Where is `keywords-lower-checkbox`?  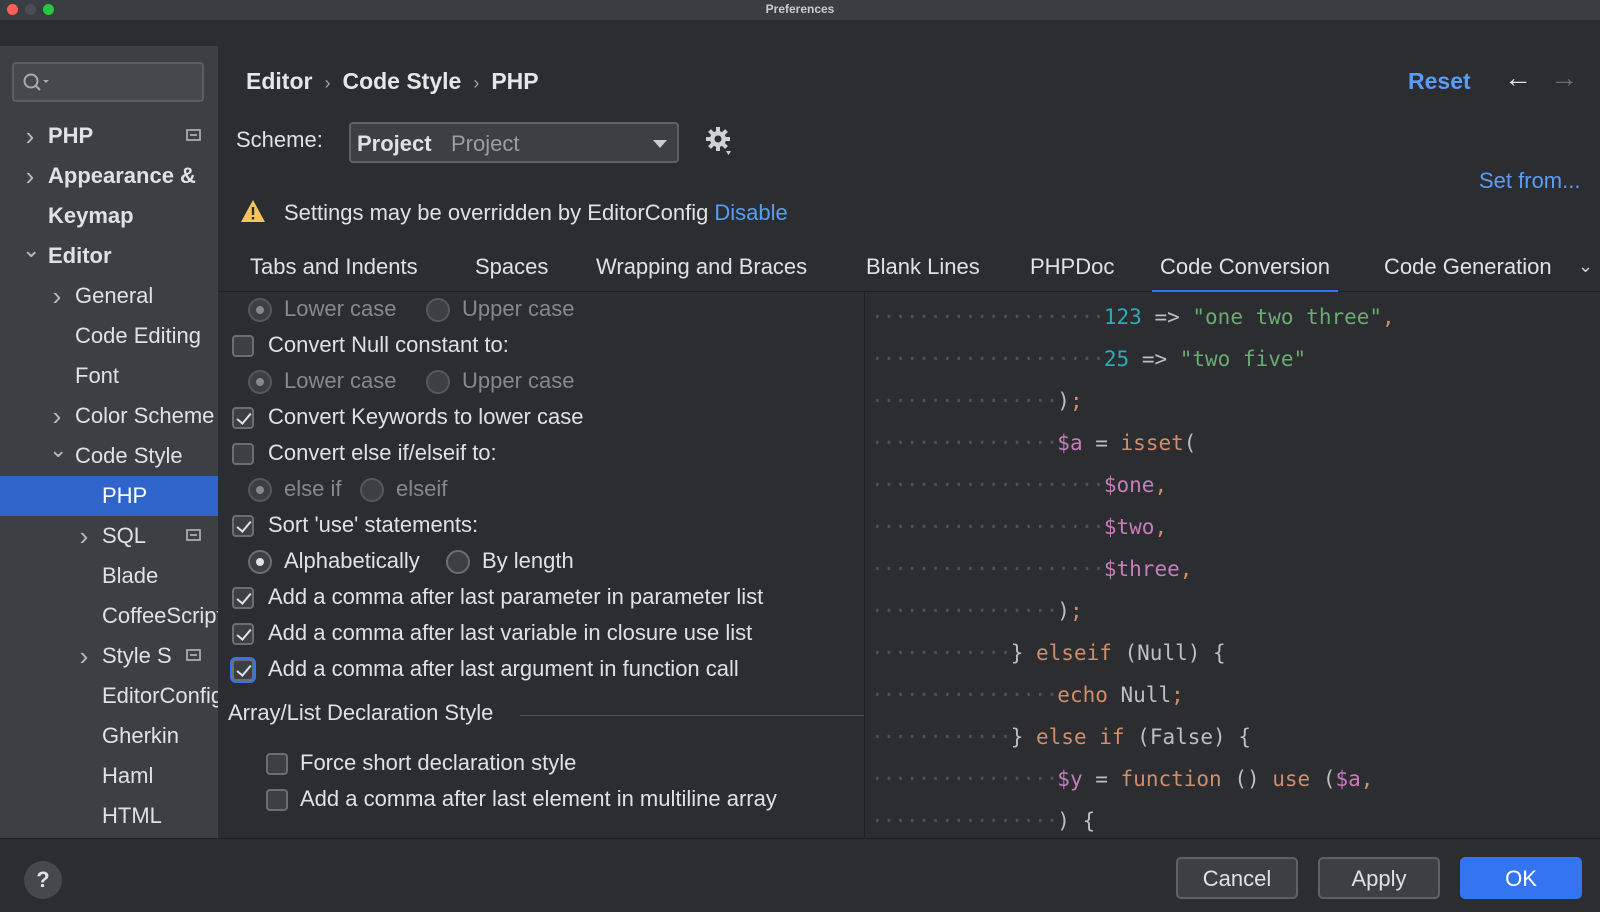 keywords-lower-checkbox is located at coordinates (243, 418).